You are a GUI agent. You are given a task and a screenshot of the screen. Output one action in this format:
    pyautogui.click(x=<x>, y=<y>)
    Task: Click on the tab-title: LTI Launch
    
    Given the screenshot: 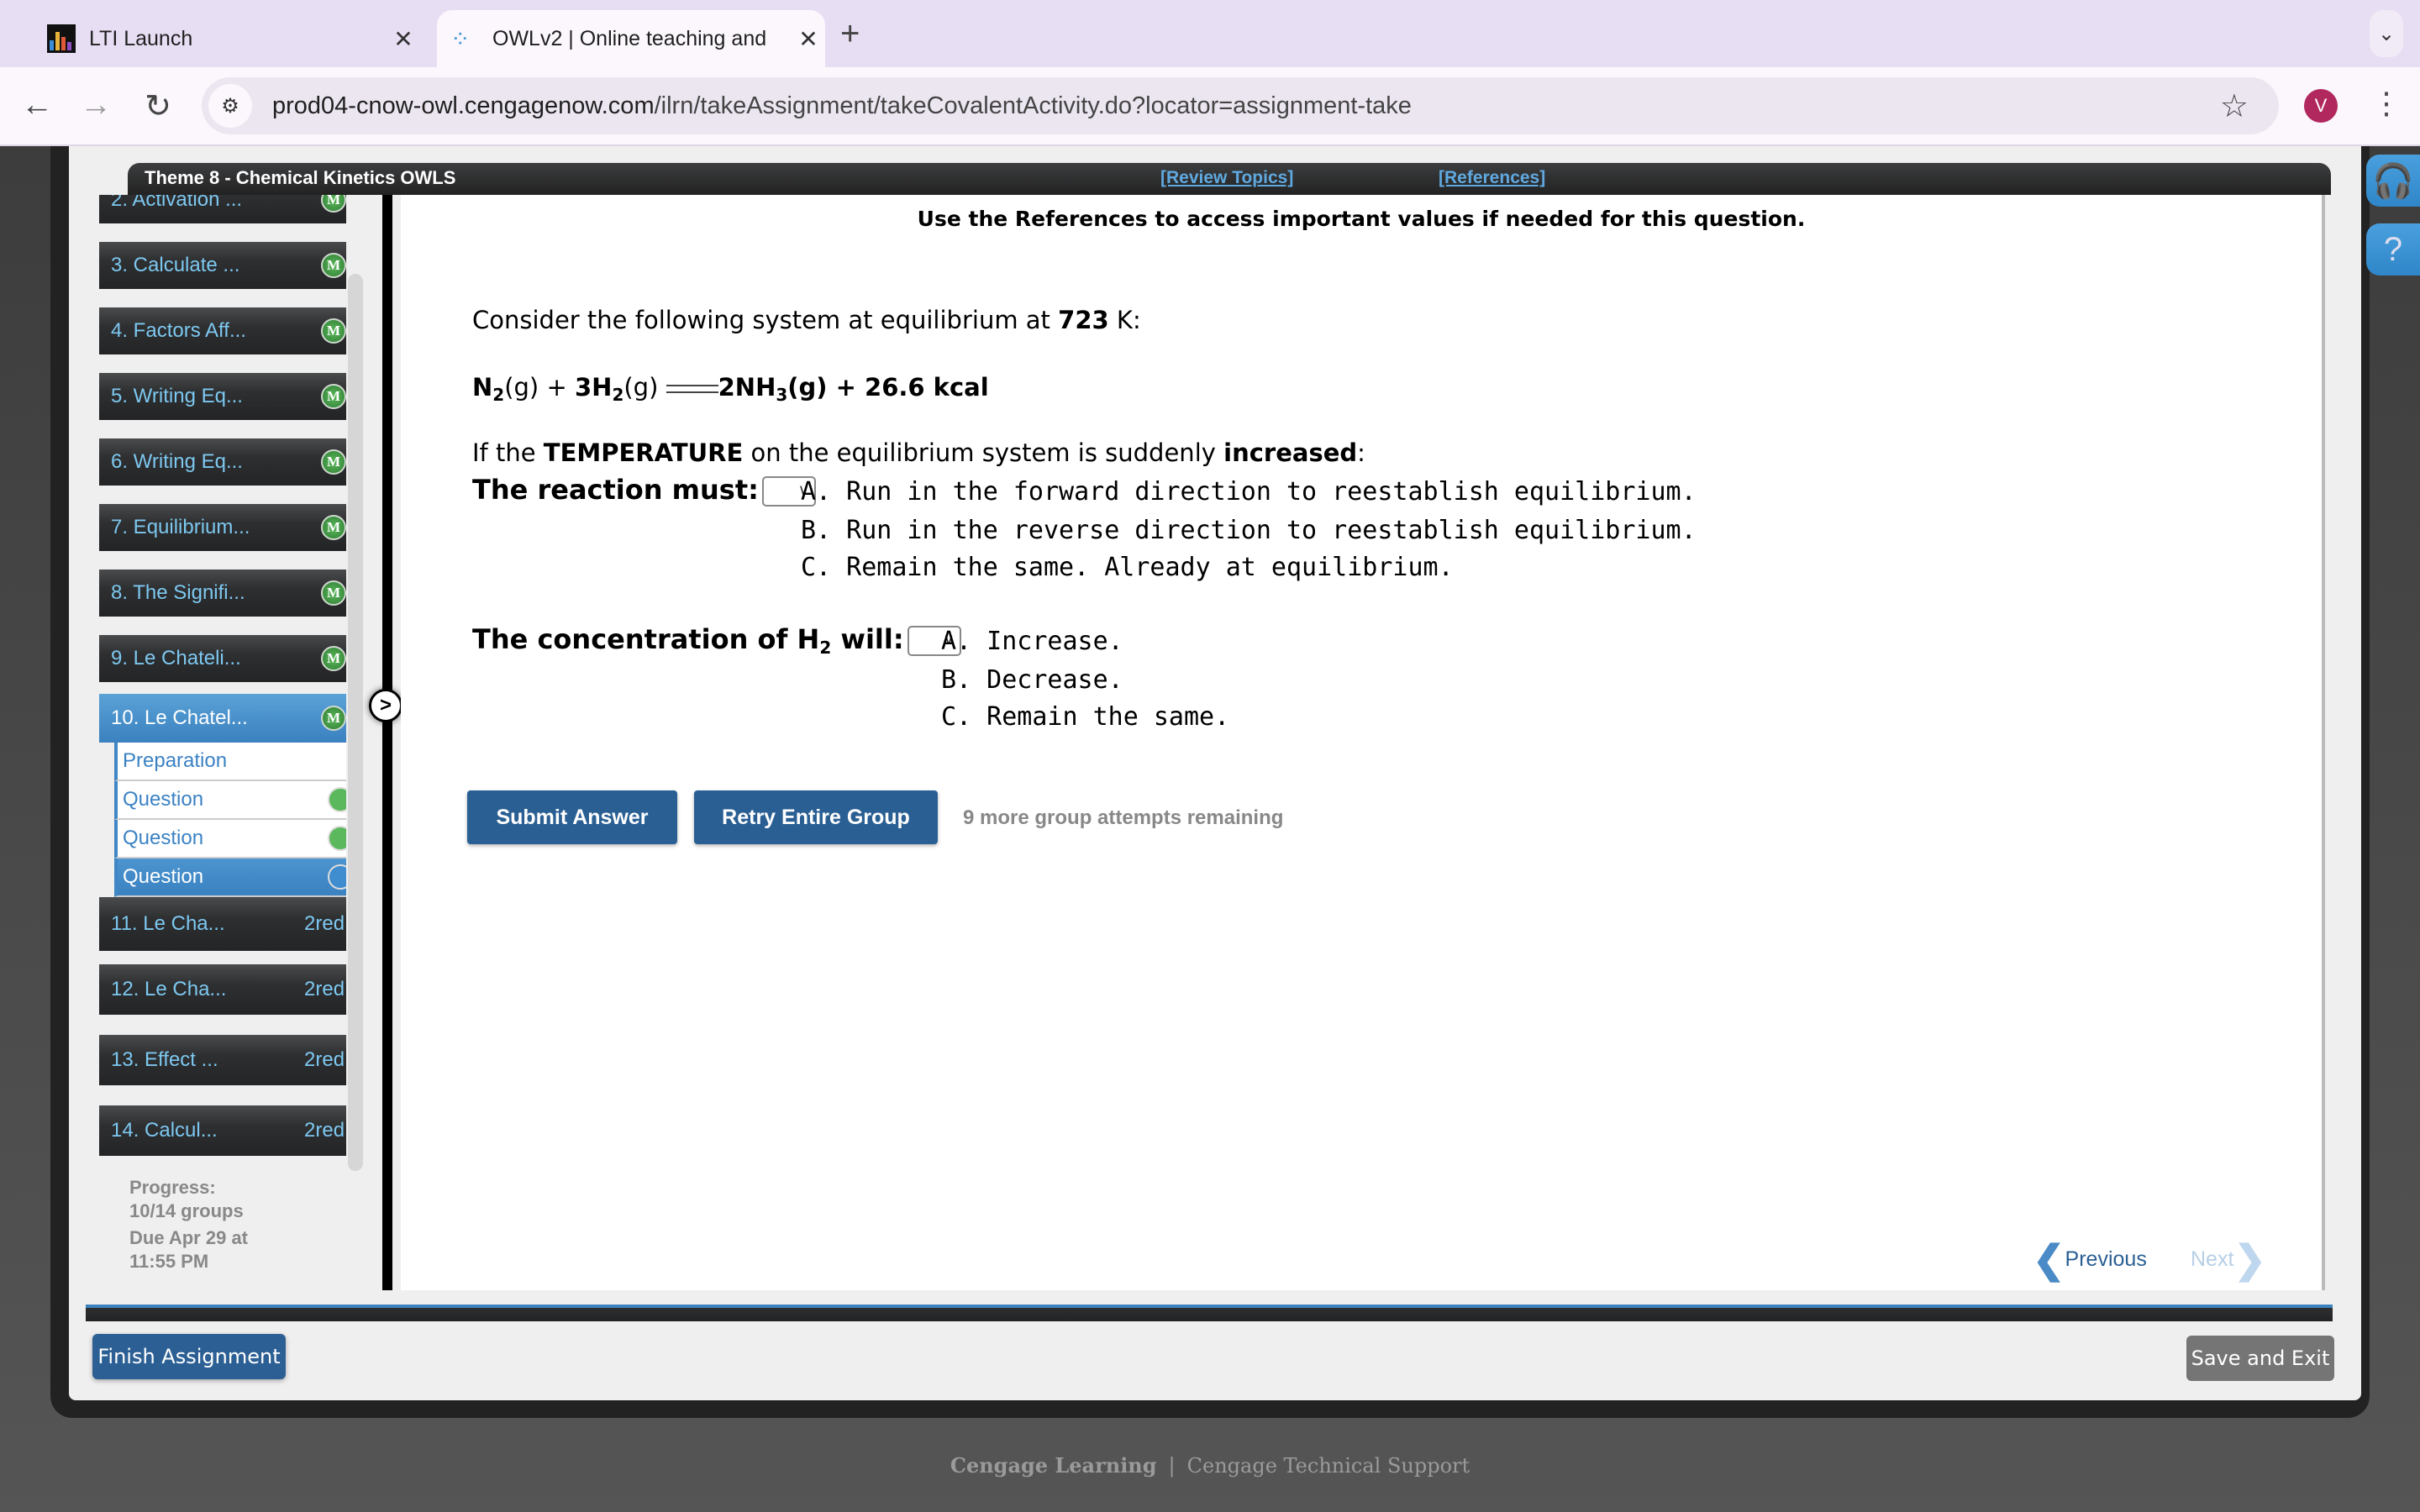 What is the action you would take?
    pyautogui.click(x=141, y=38)
    